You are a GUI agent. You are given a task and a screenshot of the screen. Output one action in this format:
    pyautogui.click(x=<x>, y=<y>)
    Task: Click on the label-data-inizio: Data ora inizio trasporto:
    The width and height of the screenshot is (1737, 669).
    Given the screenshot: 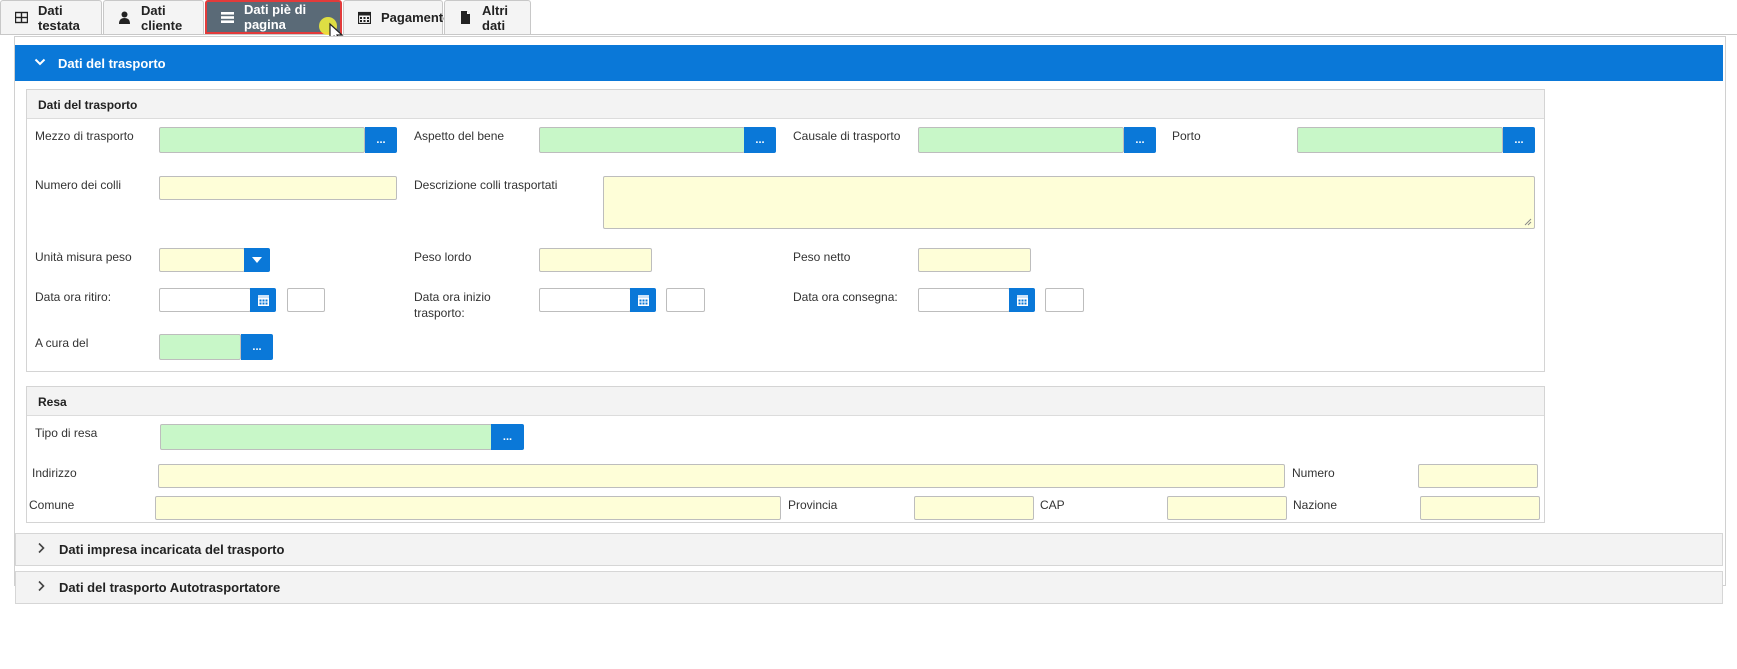 What is the action you would take?
    pyautogui.click(x=452, y=305)
    